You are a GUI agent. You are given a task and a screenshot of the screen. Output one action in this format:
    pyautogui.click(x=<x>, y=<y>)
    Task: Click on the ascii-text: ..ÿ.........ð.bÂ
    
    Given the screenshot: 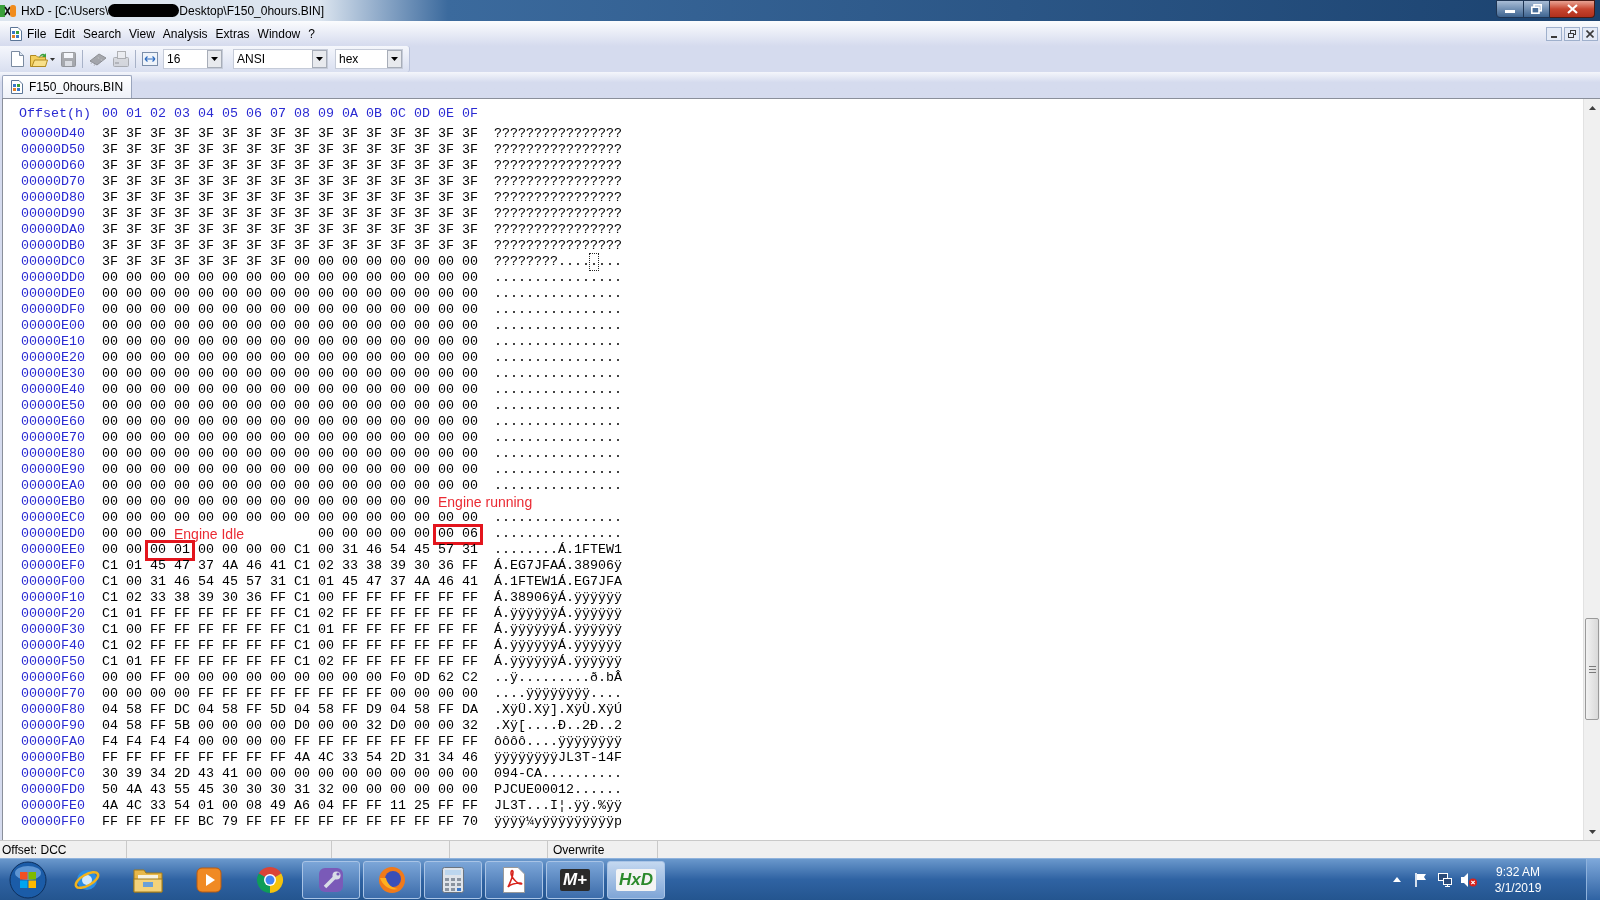 What is the action you would take?
    pyautogui.click(x=558, y=678)
    